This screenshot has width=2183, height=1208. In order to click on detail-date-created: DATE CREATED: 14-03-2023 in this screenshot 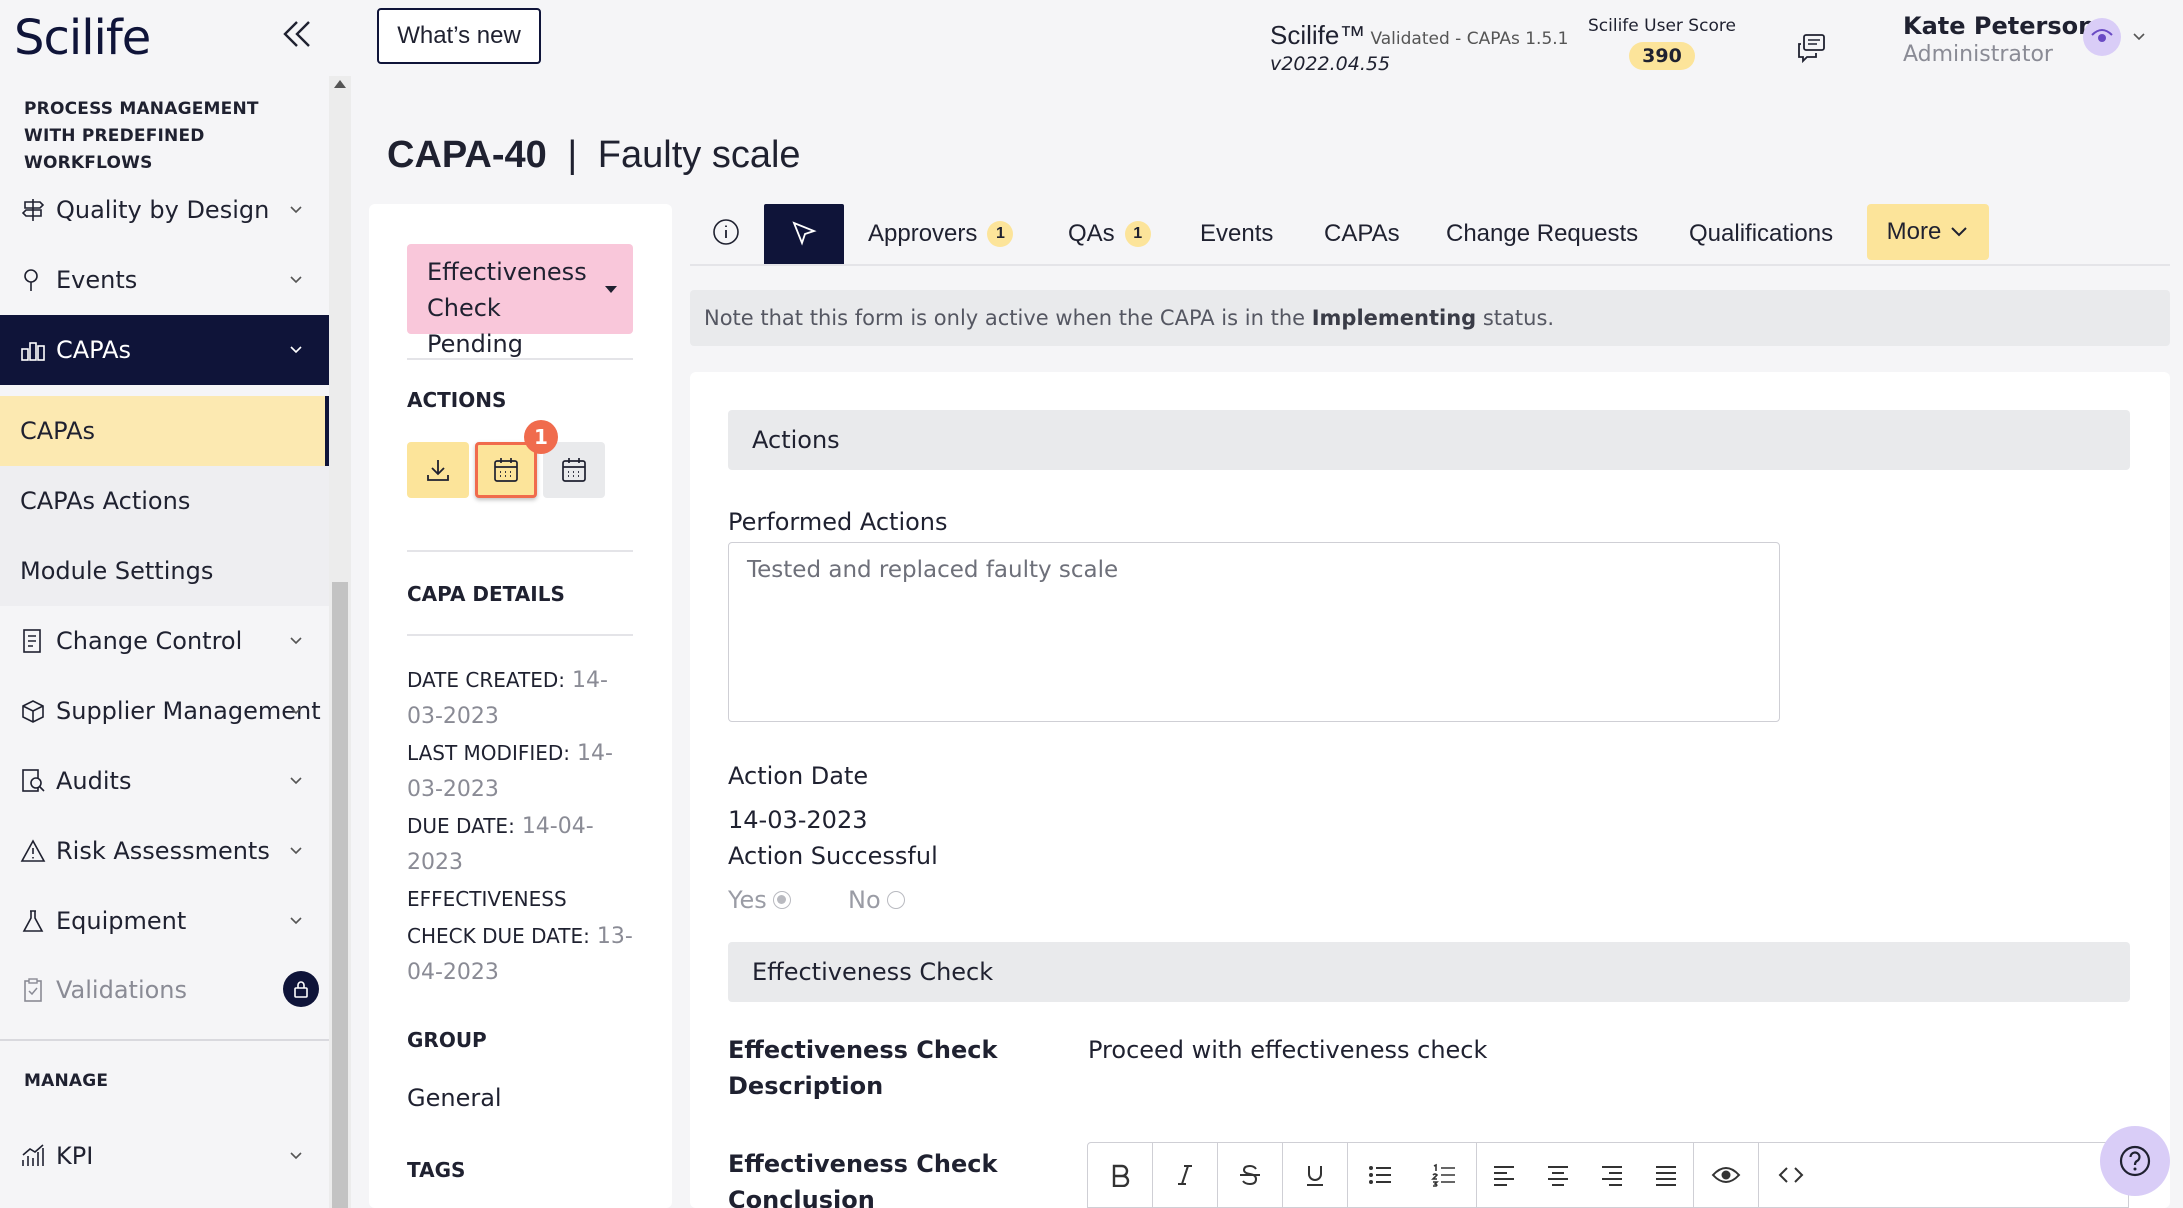, I will do `click(522, 698)`.